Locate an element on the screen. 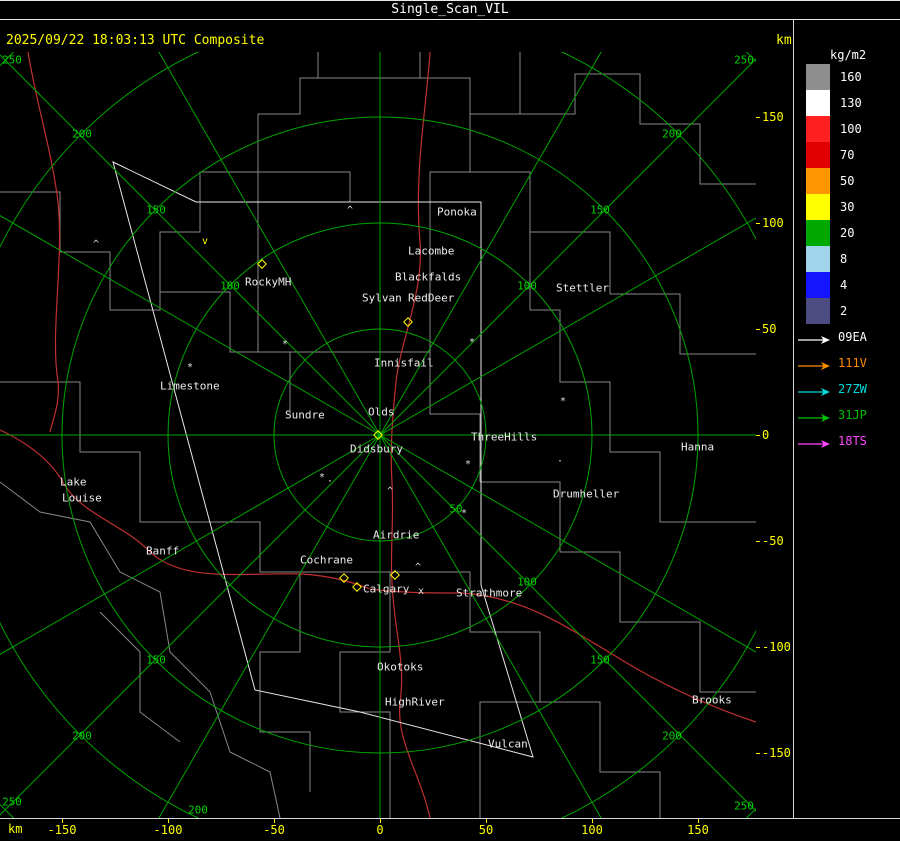 This screenshot has width=900, height=841. color-scale-value: 160 is located at coordinates (851, 77).